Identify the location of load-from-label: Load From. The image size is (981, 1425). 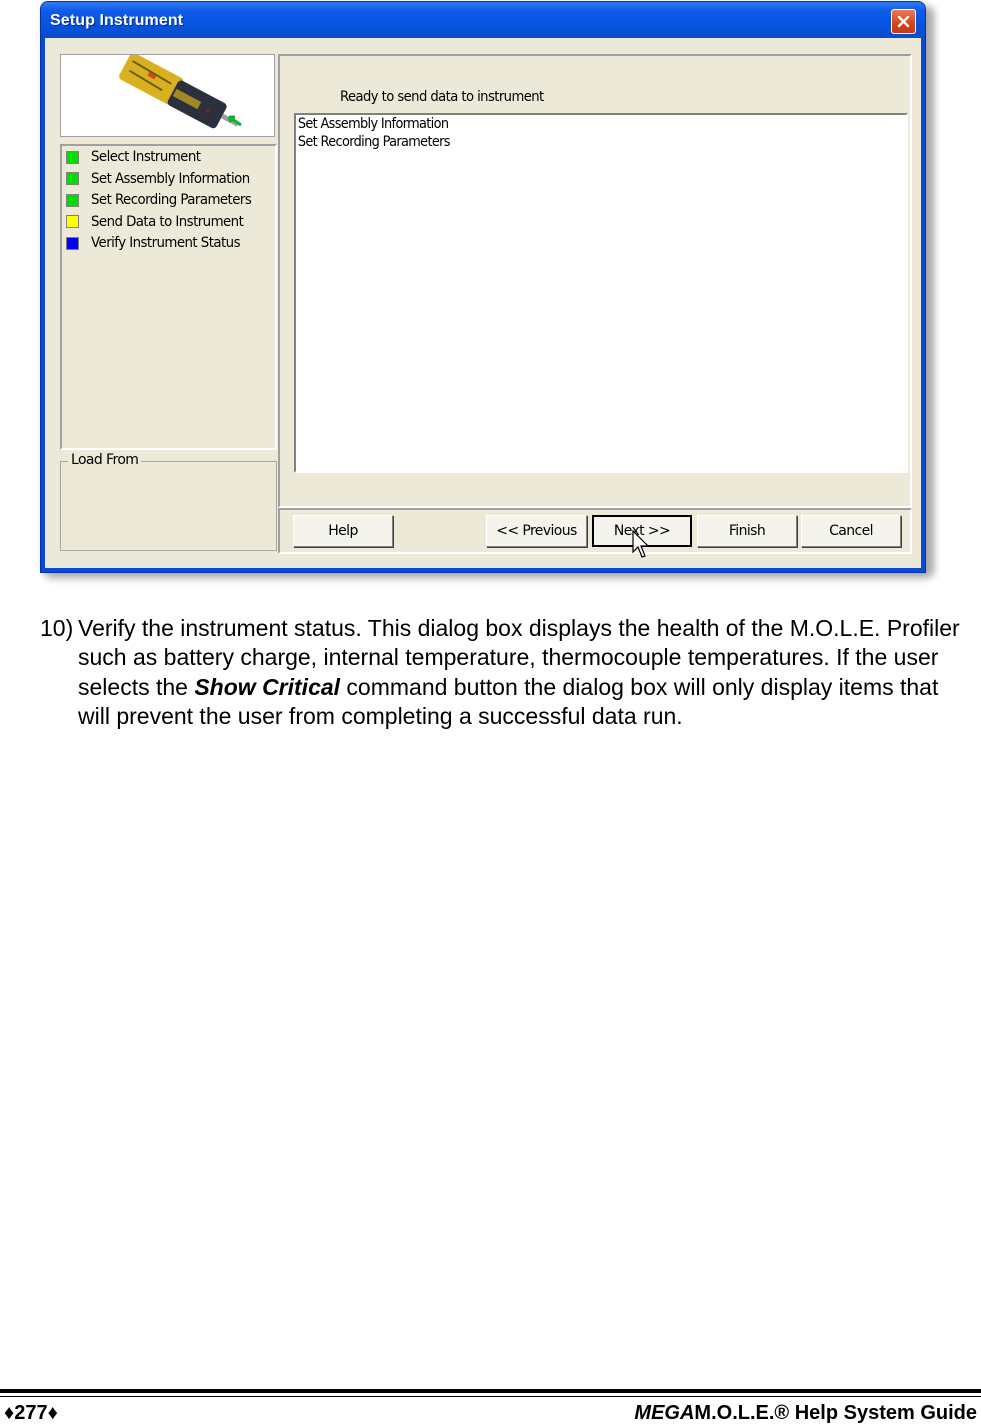
(105, 460).